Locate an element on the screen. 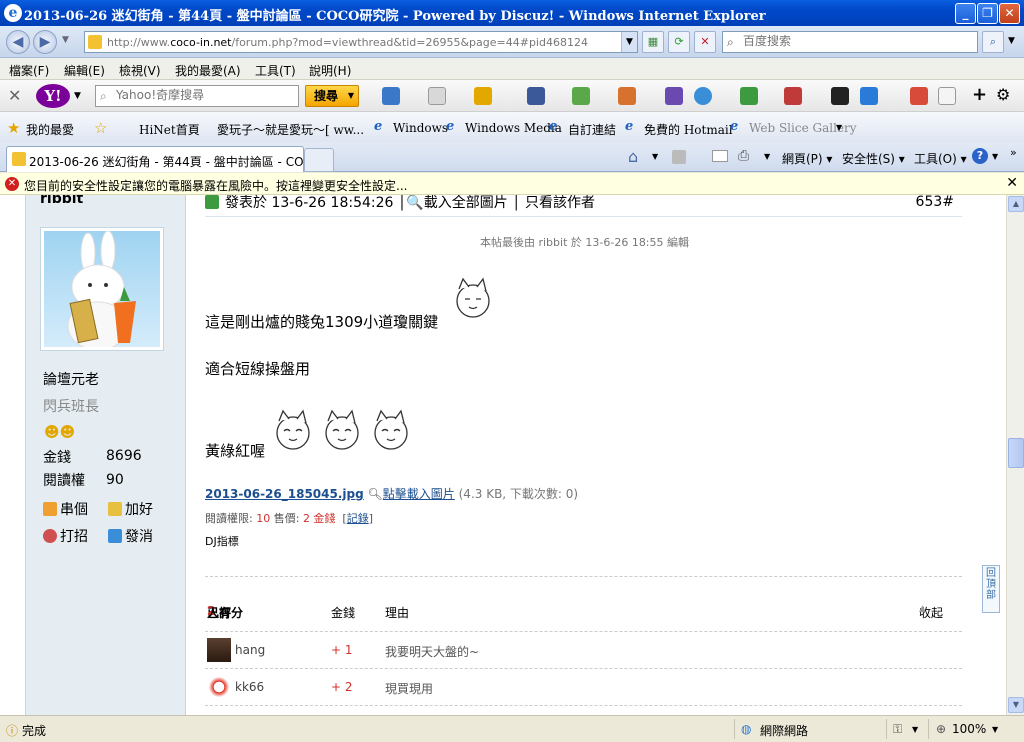 This screenshot has height=742, width=1024. refresh-icon: ⟳ is located at coordinates (679, 42).